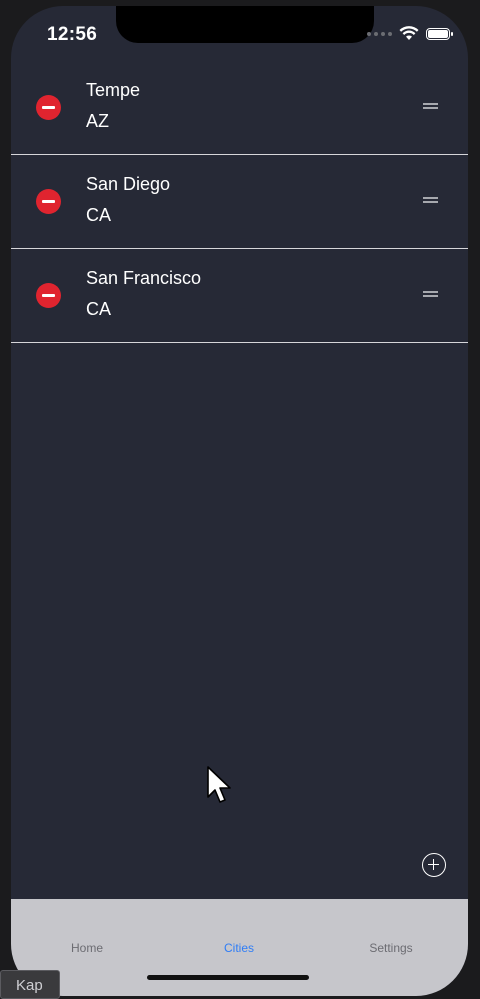  I want to click on city-row: San Diego CA, so click(239, 202).